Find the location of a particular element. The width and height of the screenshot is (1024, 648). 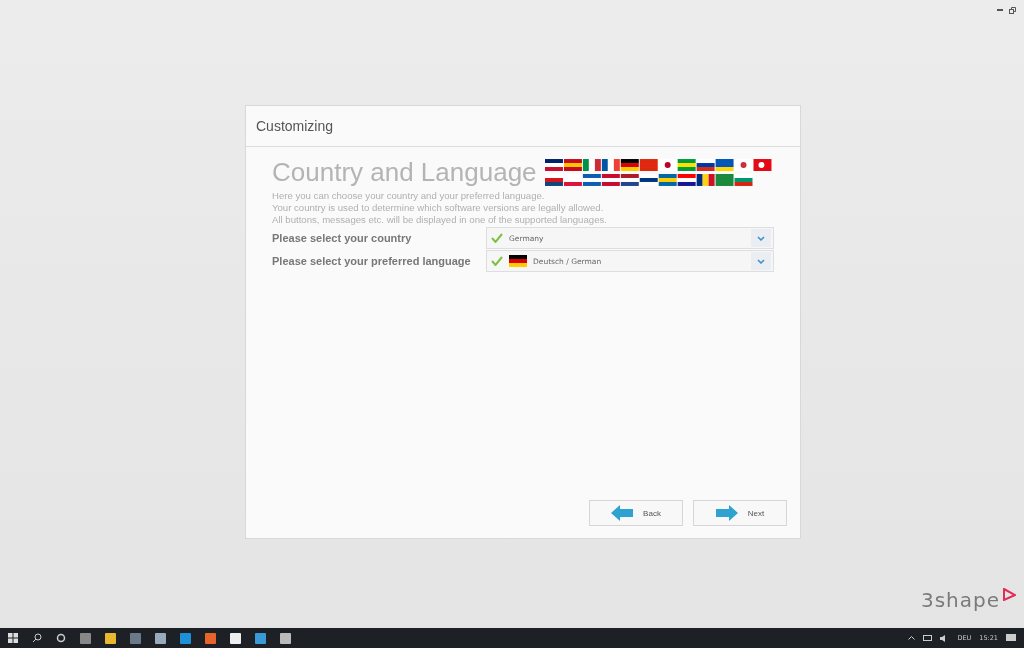

brand-logo-text: 3shape is located at coordinates (960, 600).